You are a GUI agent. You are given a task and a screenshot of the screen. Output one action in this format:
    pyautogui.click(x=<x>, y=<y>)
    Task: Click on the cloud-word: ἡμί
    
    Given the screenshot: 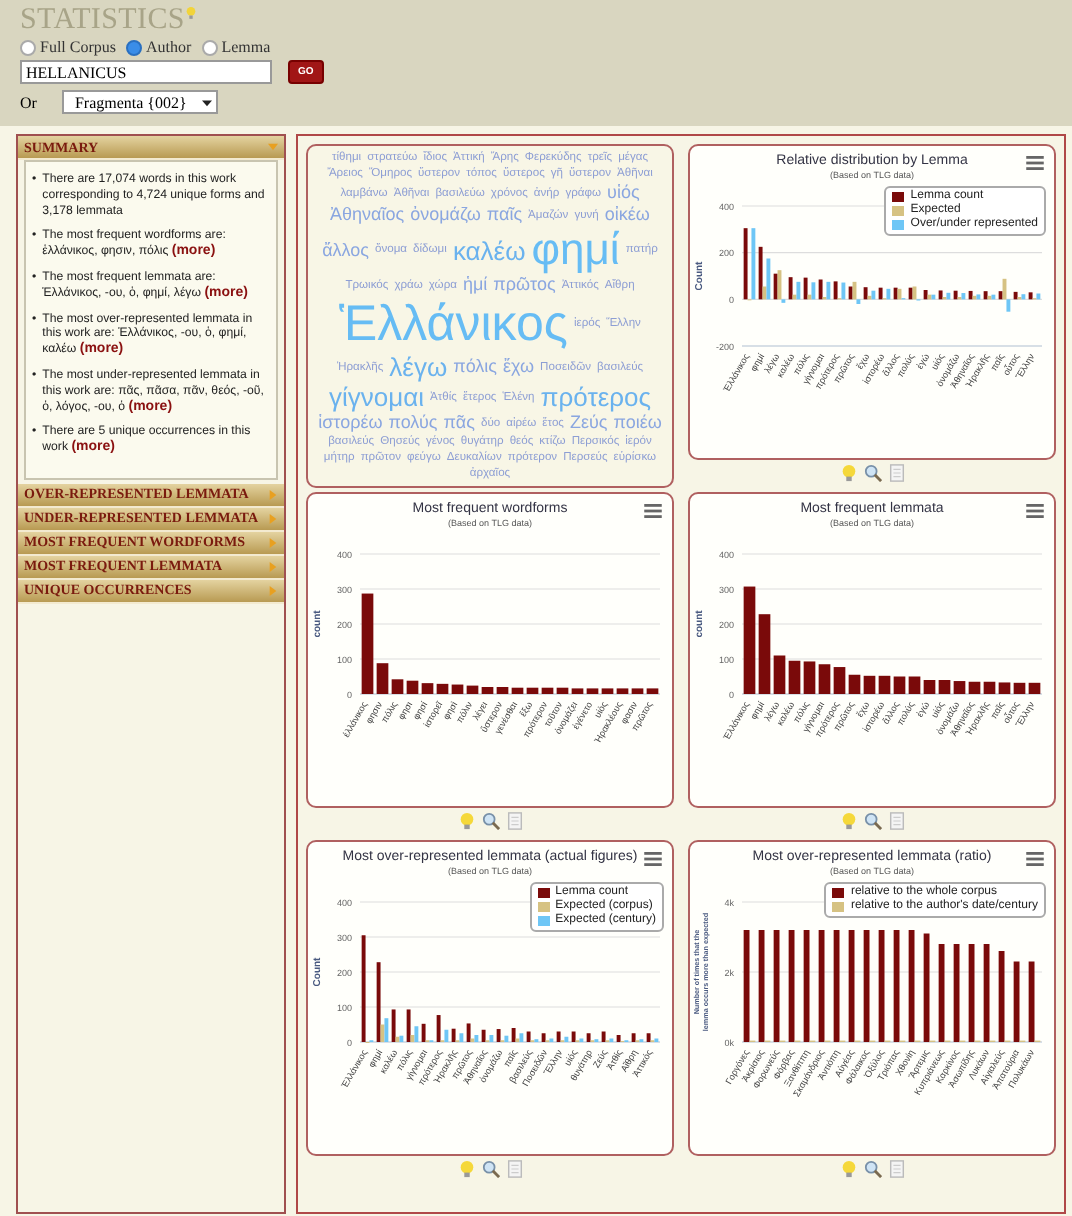 What is the action you would take?
    pyautogui.click(x=475, y=285)
    